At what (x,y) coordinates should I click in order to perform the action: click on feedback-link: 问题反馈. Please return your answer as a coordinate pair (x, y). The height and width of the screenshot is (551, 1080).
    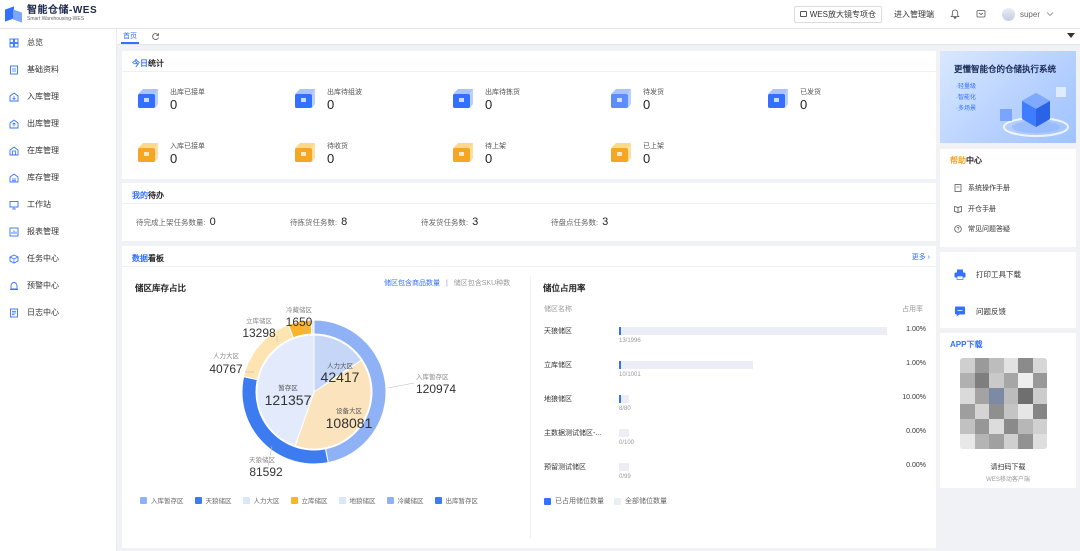
    Looking at the image, I should click on (980, 311).